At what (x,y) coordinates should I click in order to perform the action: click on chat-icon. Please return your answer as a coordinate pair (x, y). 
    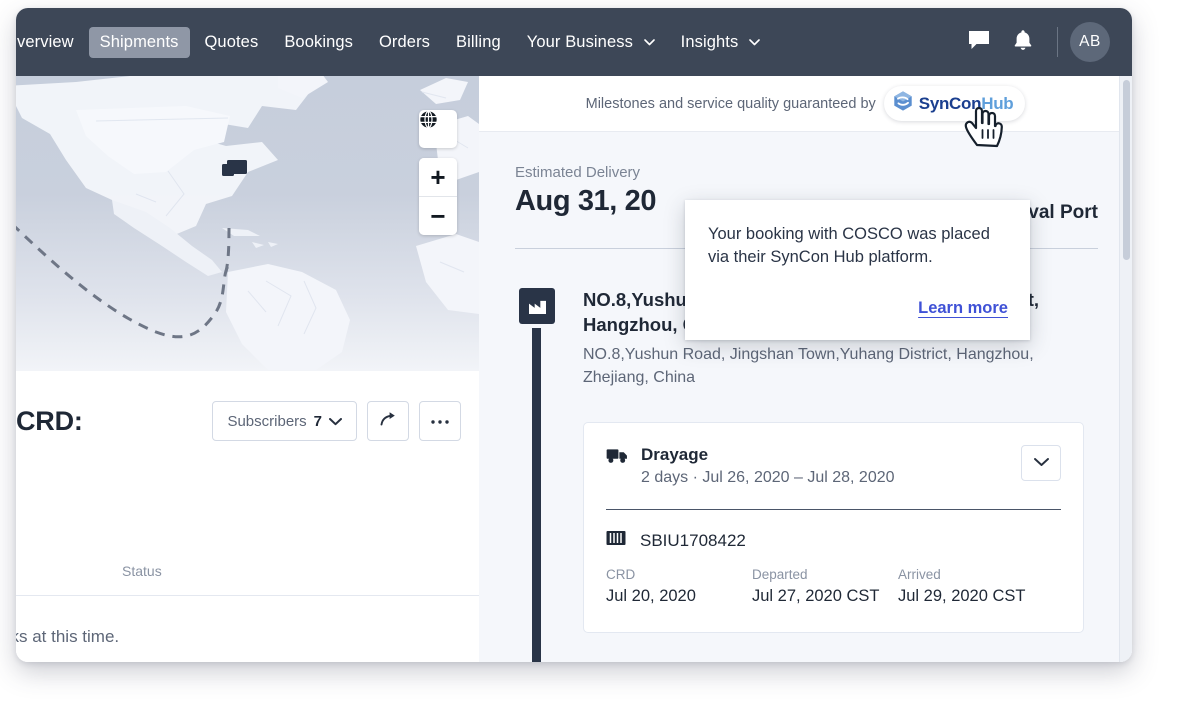
    Looking at the image, I should click on (979, 42).